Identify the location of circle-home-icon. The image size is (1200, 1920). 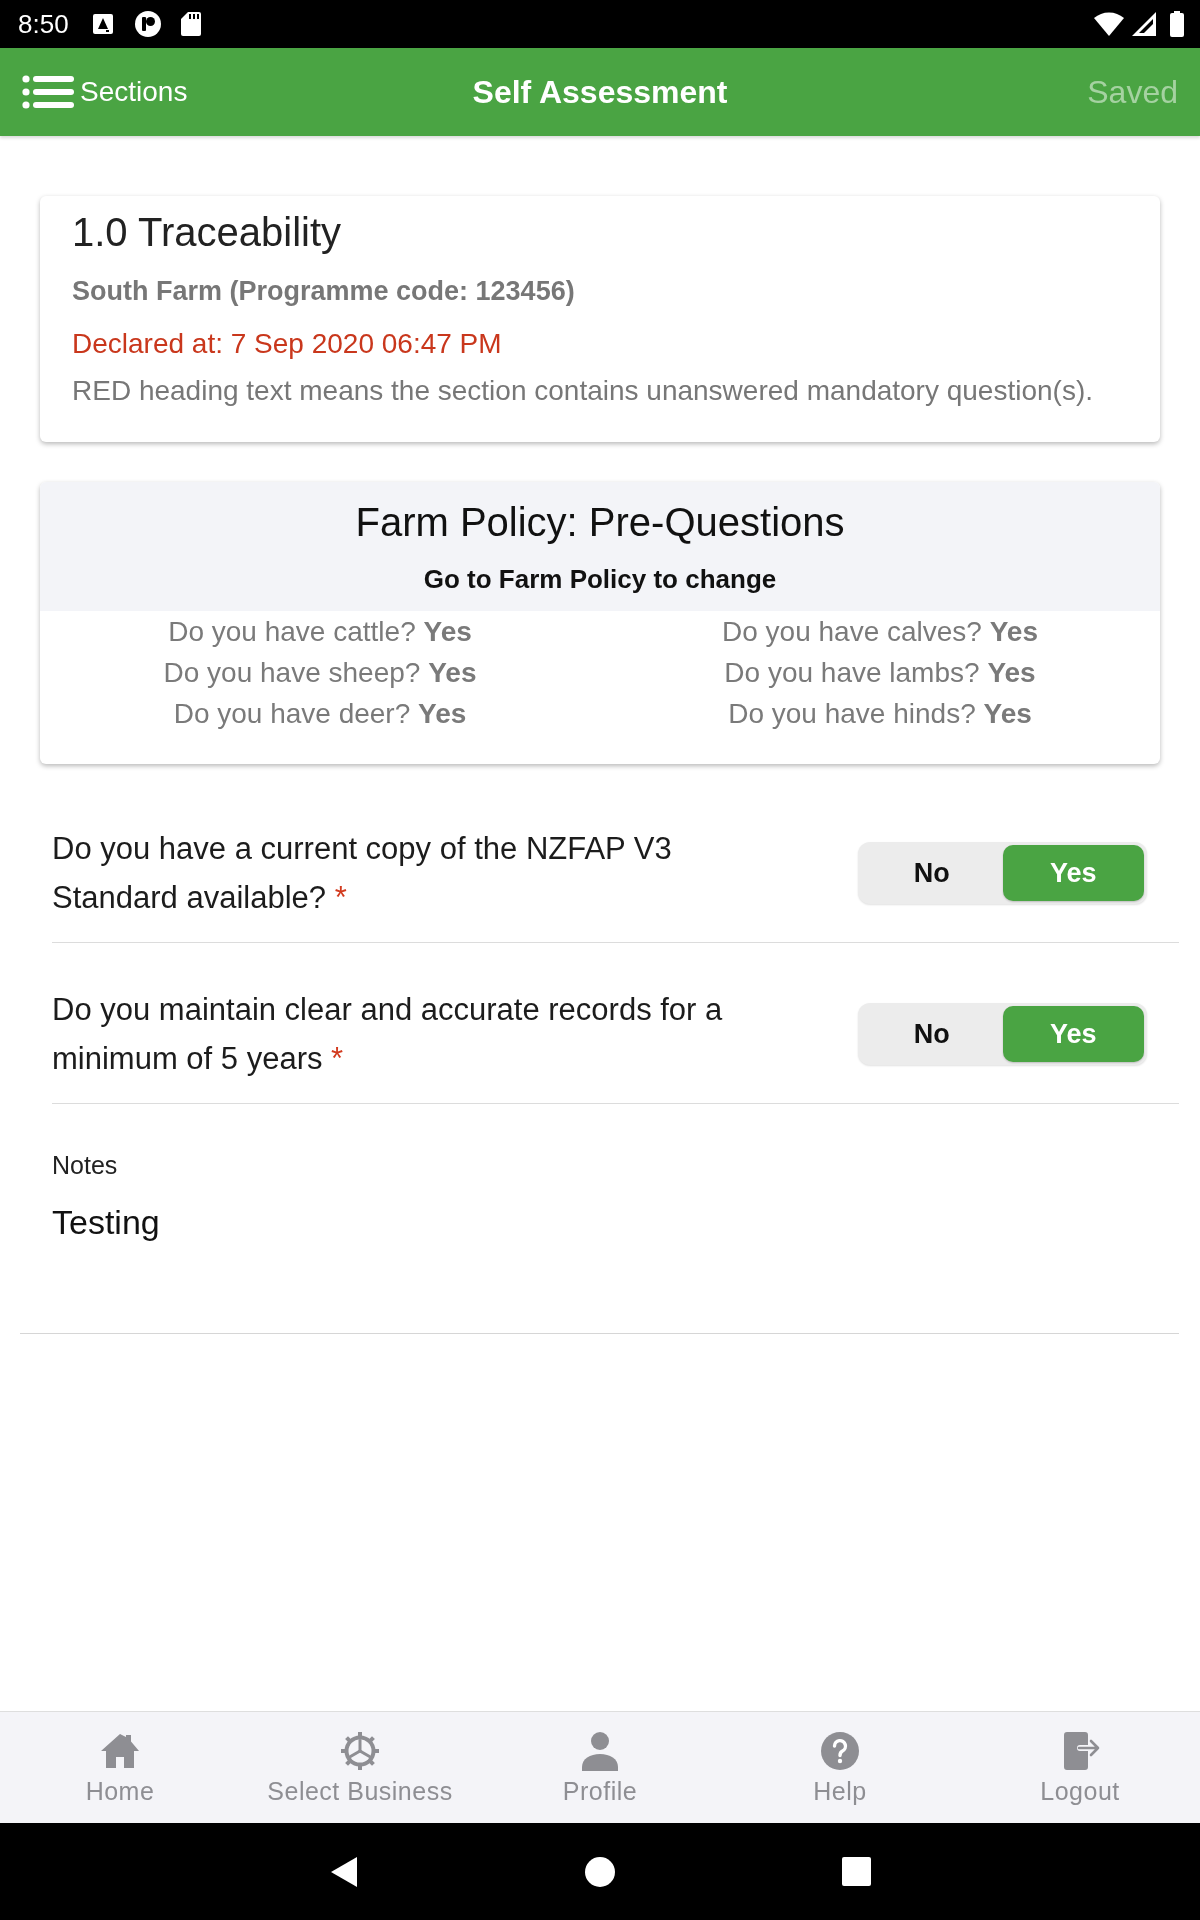
(600, 1871).